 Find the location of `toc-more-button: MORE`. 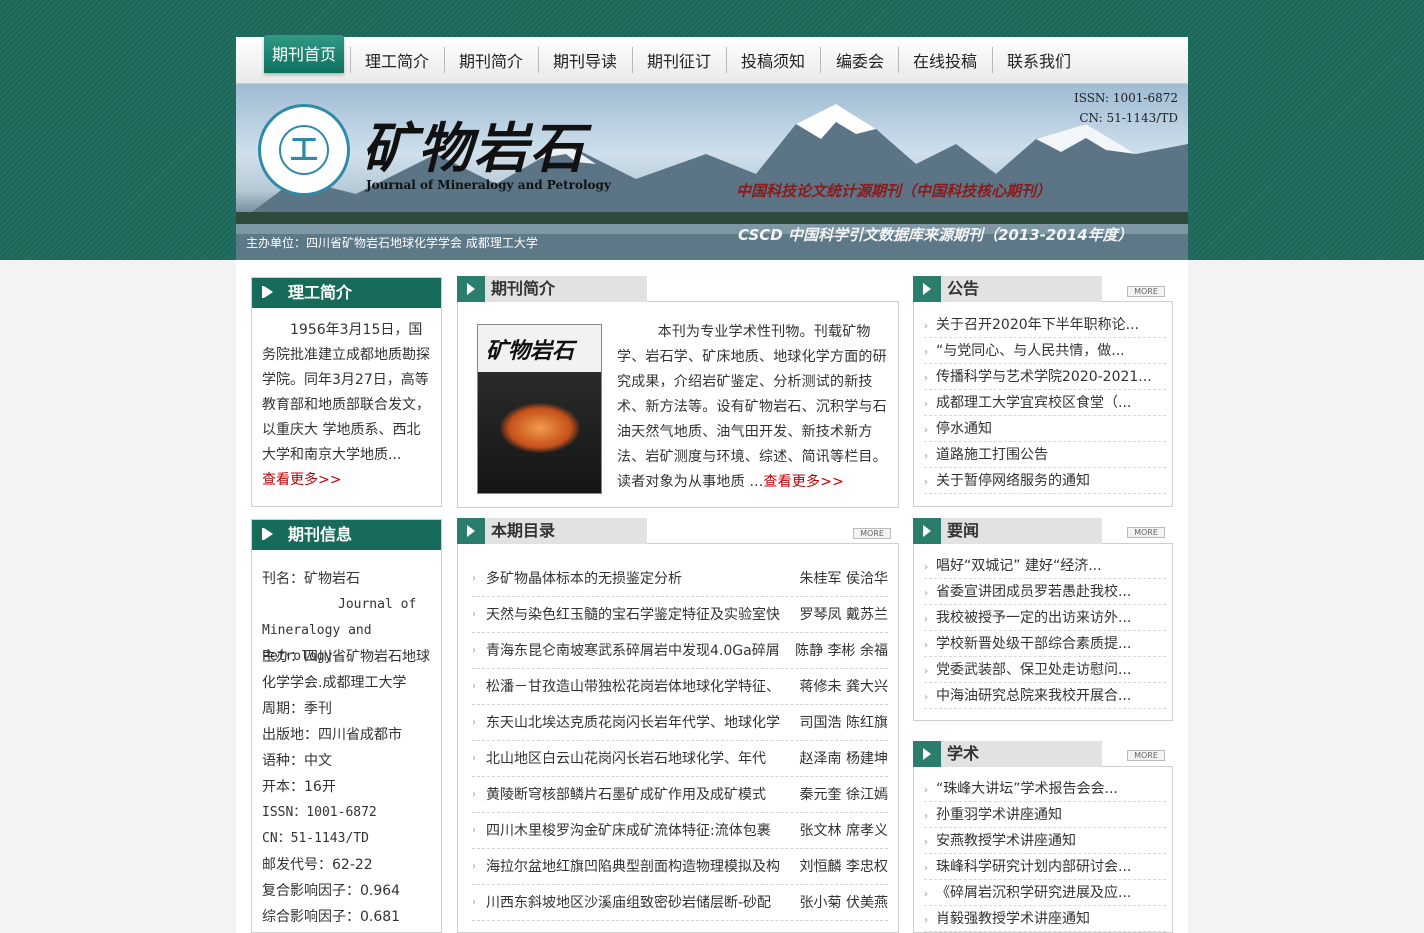

toc-more-button: MORE is located at coordinates (872, 533).